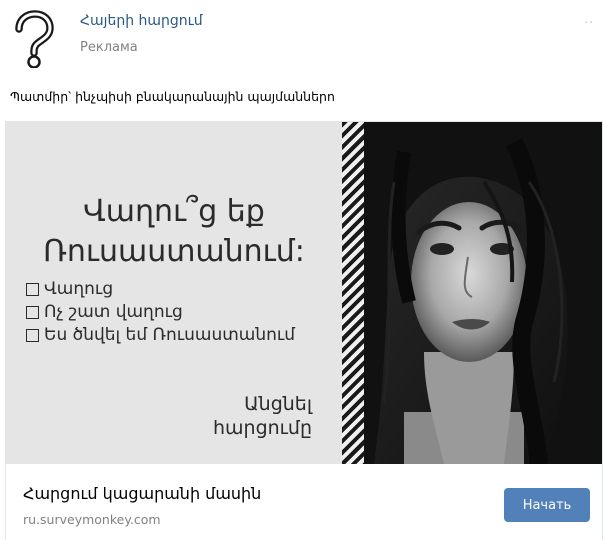 The image size is (603, 540). What do you see at coordinates (174, 211) in the screenshot?
I see `survey-question-line1: Վաղու՞ց եք` at bounding box center [174, 211].